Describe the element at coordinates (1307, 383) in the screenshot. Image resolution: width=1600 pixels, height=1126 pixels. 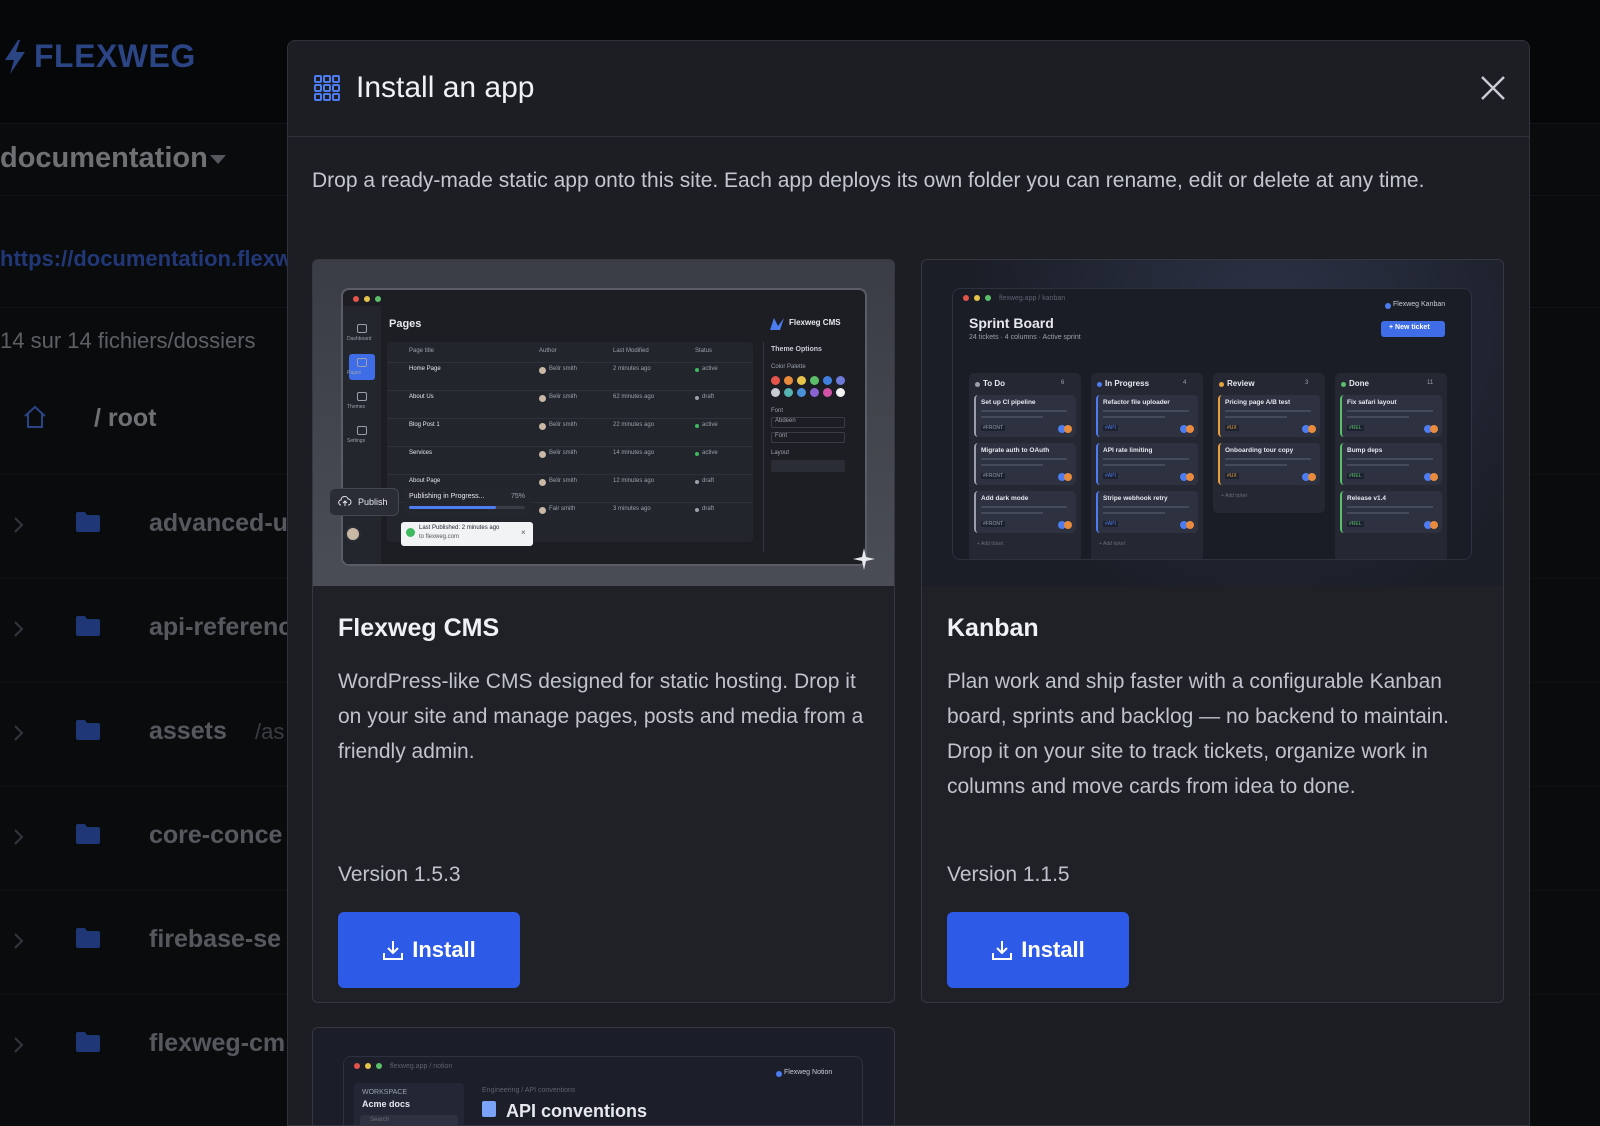
I see `kanban-column-count: 3` at that location.